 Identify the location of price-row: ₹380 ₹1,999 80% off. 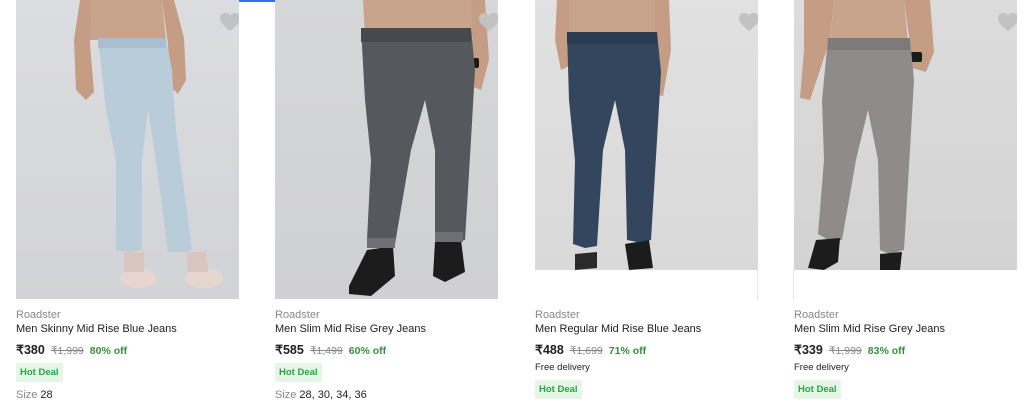
(71, 349).